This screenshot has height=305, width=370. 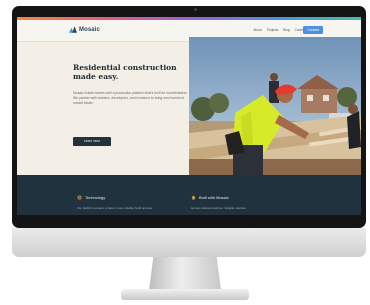 I want to click on features-band, so click(x=189, y=195).